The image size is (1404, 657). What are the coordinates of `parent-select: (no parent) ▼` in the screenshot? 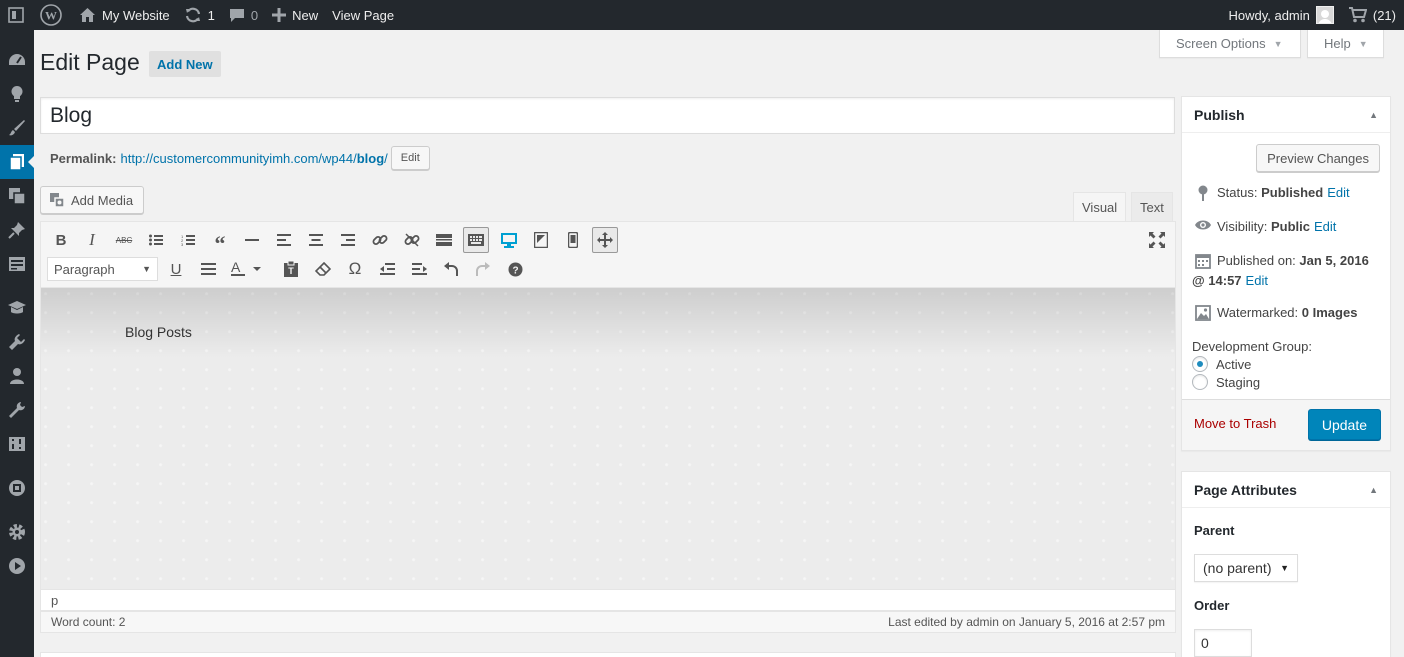 It's located at (1246, 568).